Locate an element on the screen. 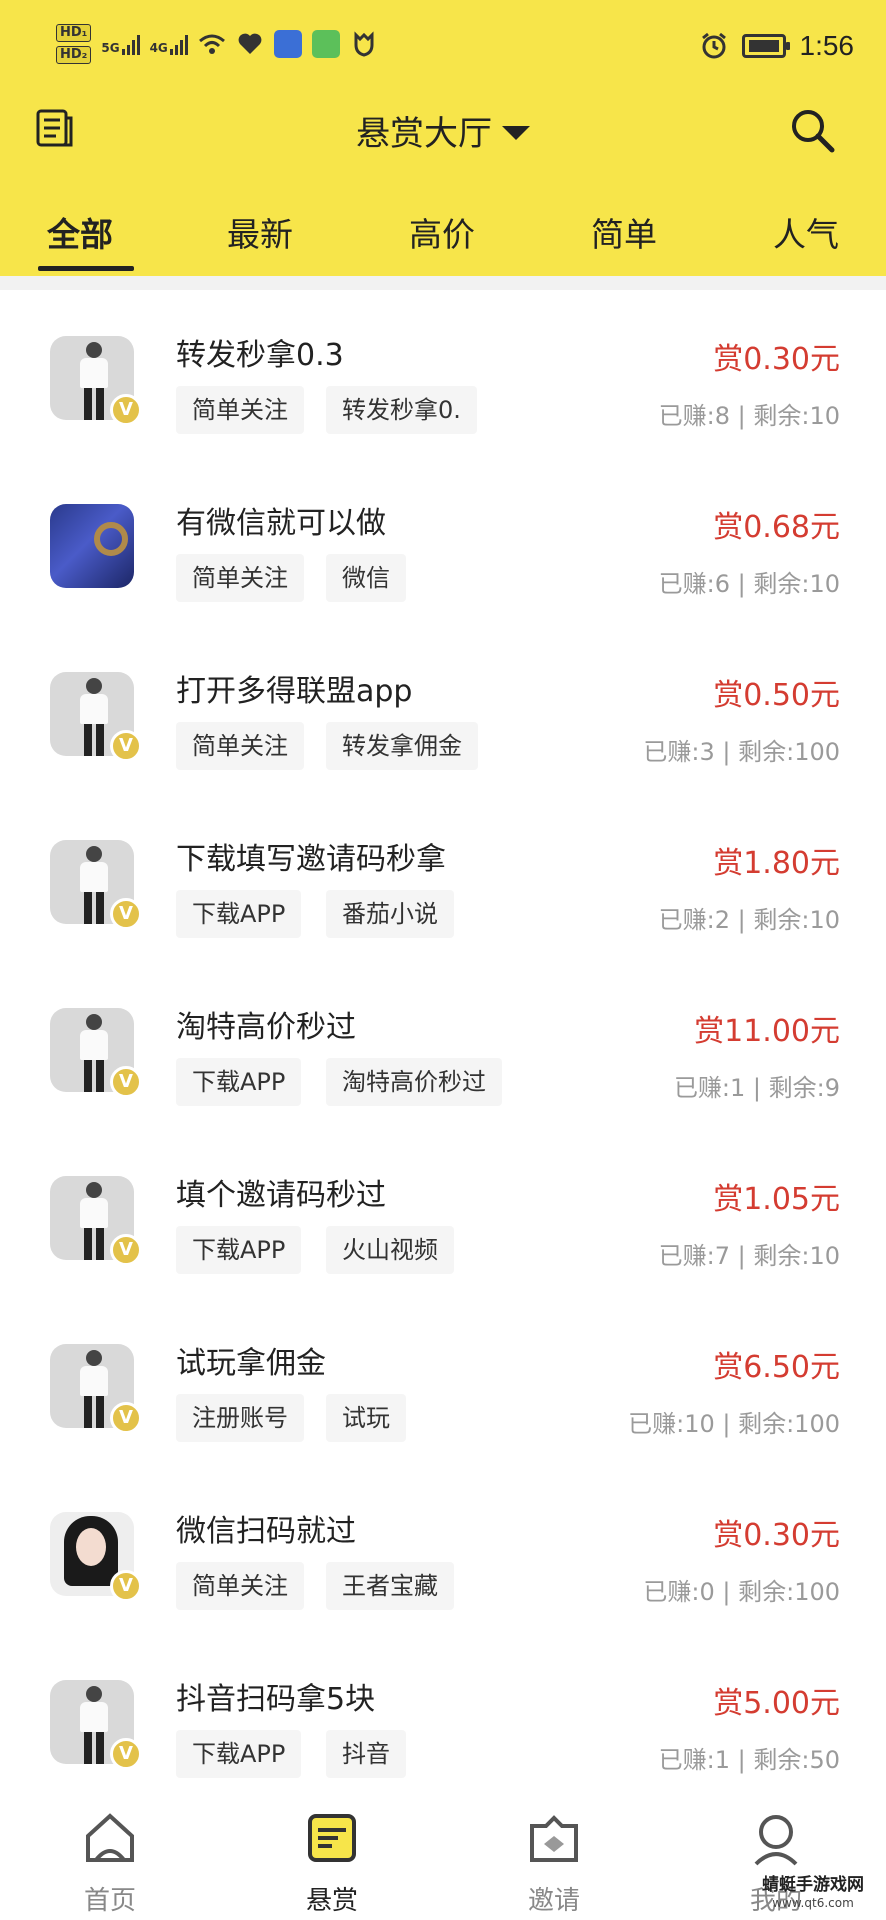  search-icon is located at coordinates (812, 130).